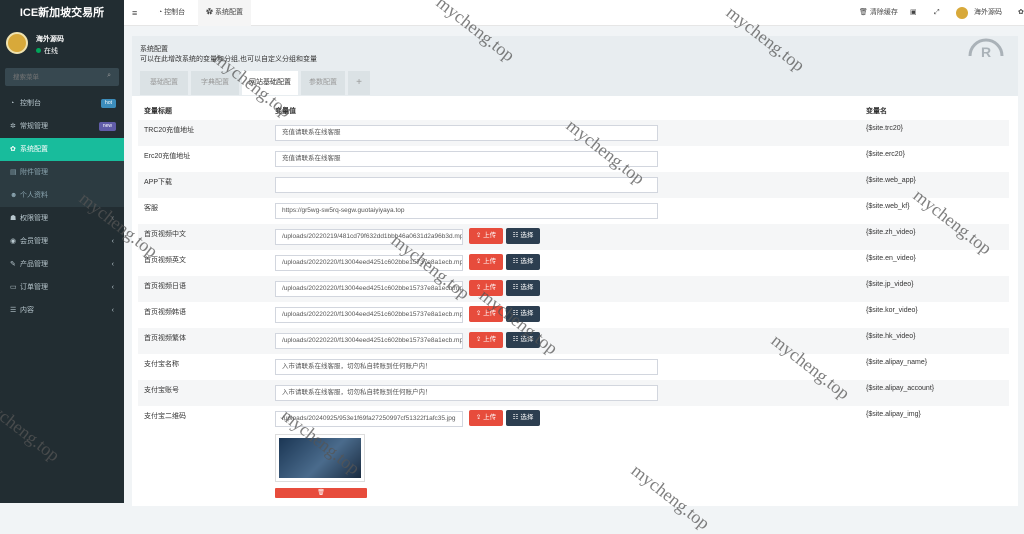 The width and height of the screenshot is (1024, 534). What do you see at coordinates (62, 195) in the screenshot?
I see `sidebar-item-profile: ☻ 个人资料` at bounding box center [62, 195].